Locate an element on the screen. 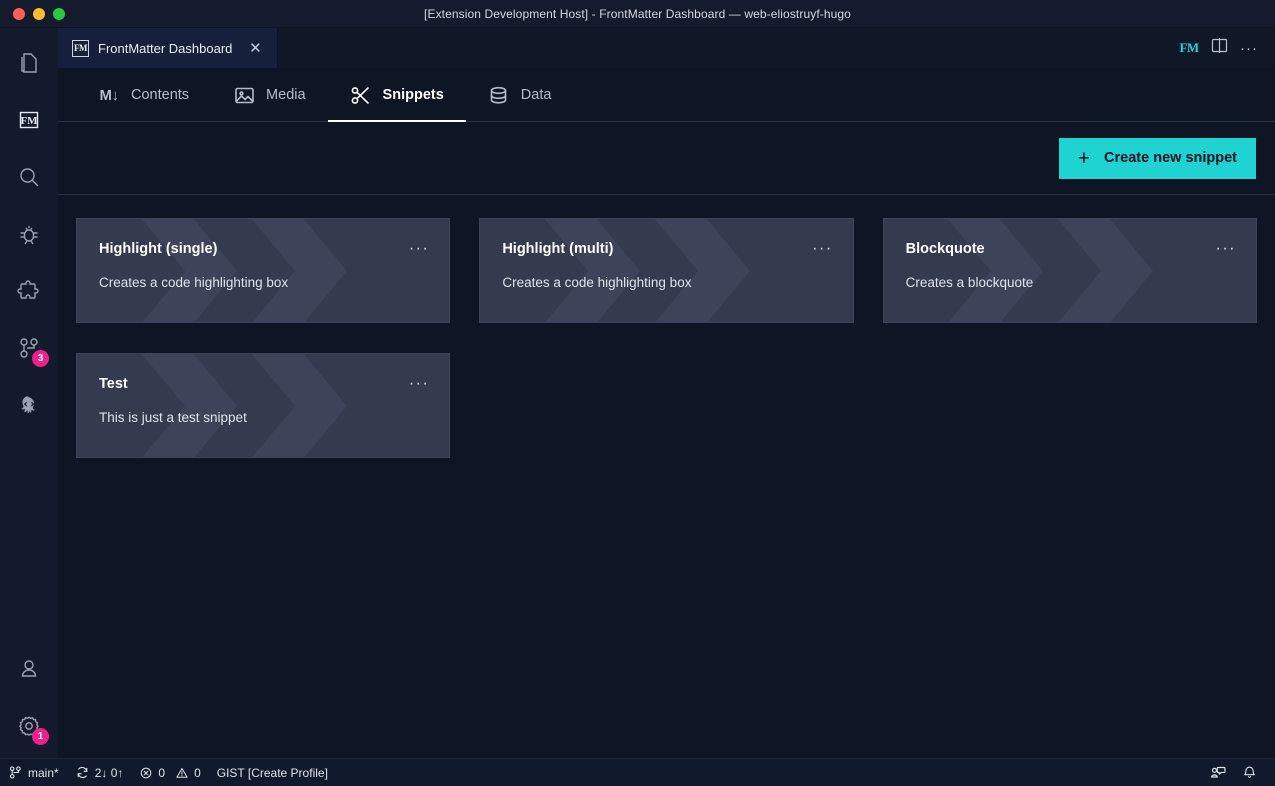 The height and width of the screenshot is (786, 1275). tab-media: Media is located at coordinates (269, 95).